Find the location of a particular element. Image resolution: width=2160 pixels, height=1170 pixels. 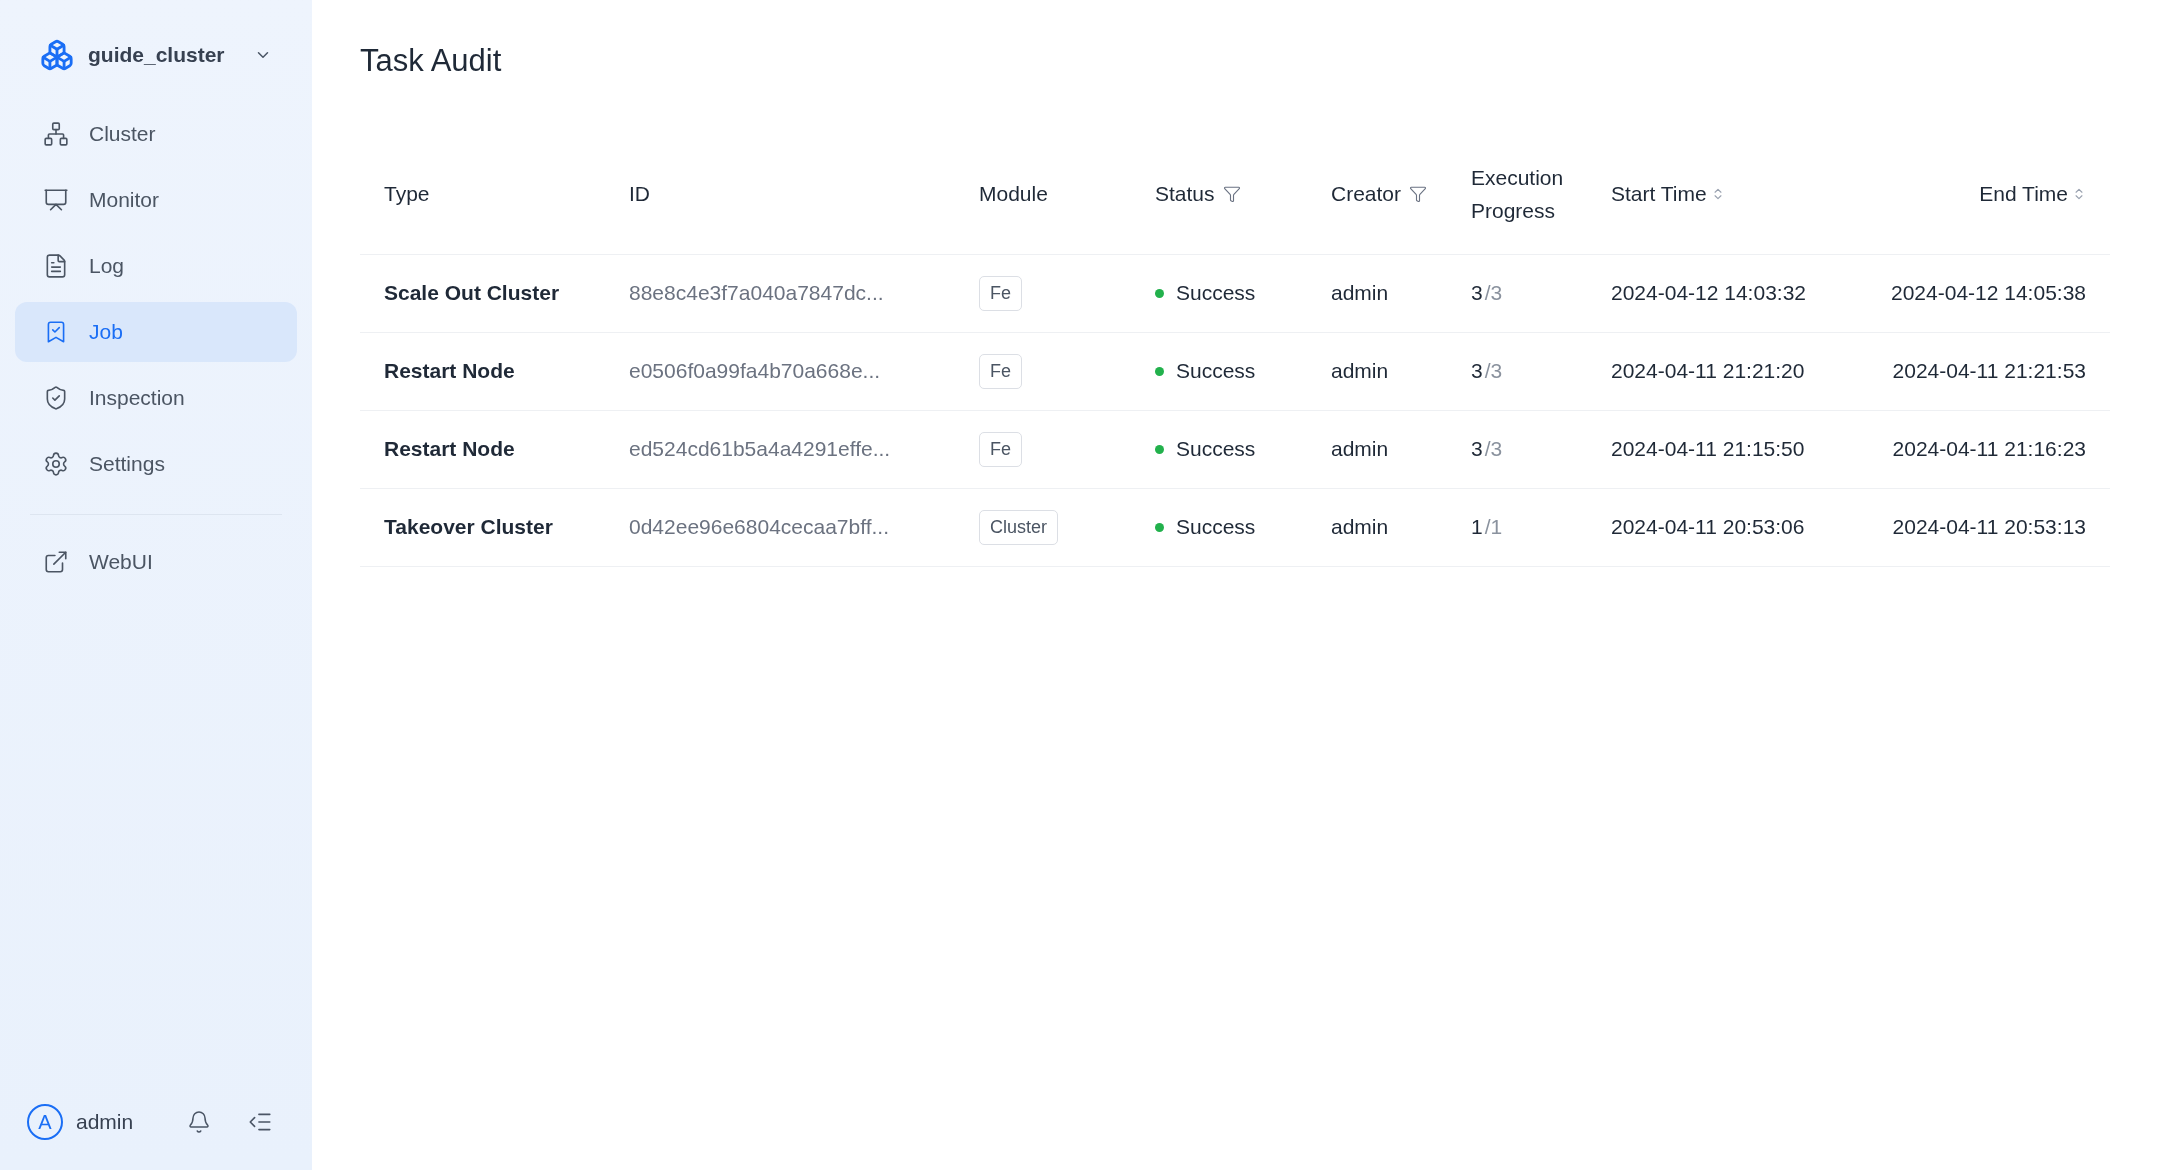

table-cell: 2024-04-11 21:21:20 is located at coordinates (1708, 371).